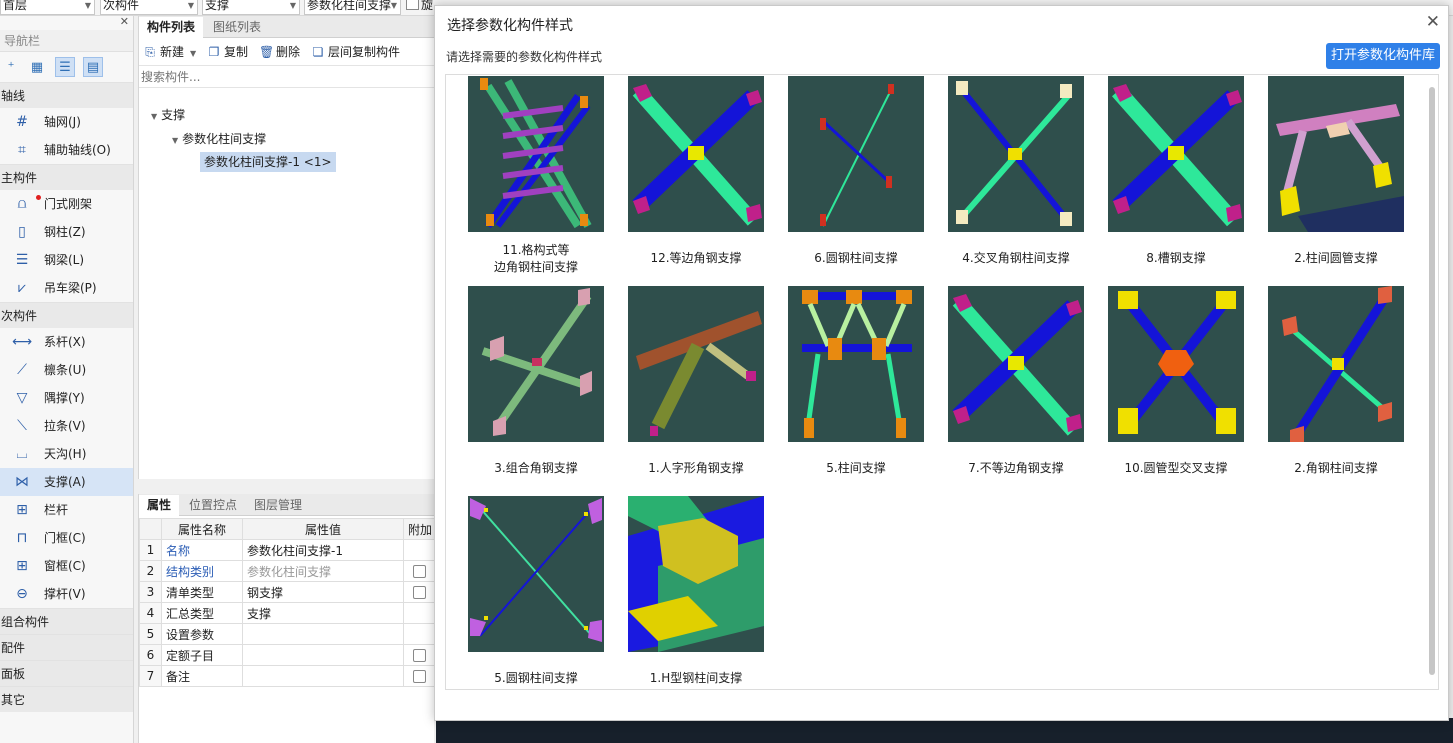 The width and height of the screenshot is (1453, 743). What do you see at coordinates (66, 150) in the screenshot?
I see `nav-item-aux-axis: ⌗ 辅助轴线(O)` at bounding box center [66, 150].